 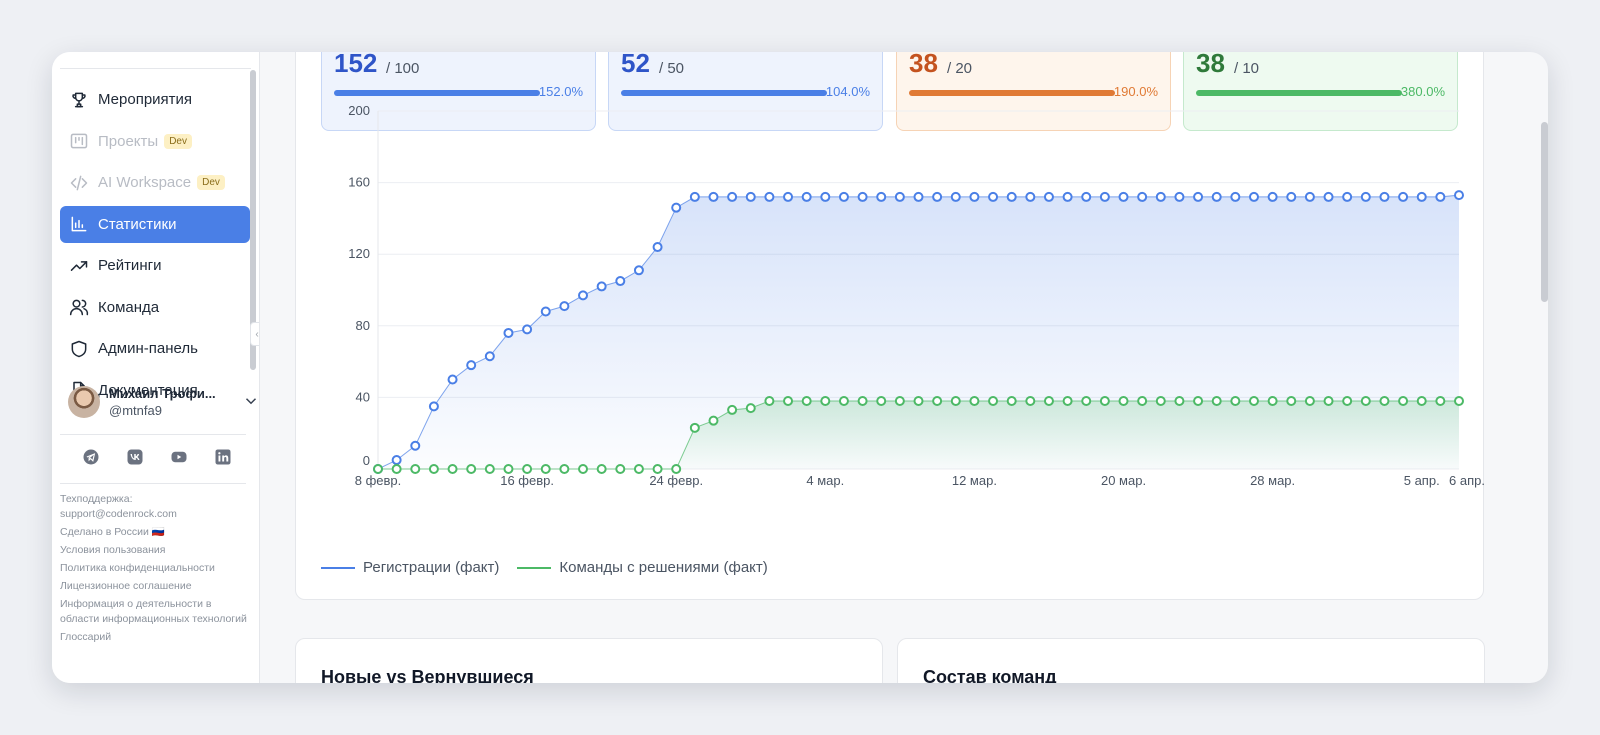 What do you see at coordinates (359, 253) in the screenshot?
I see `y-tick-label: 120` at bounding box center [359, 253].